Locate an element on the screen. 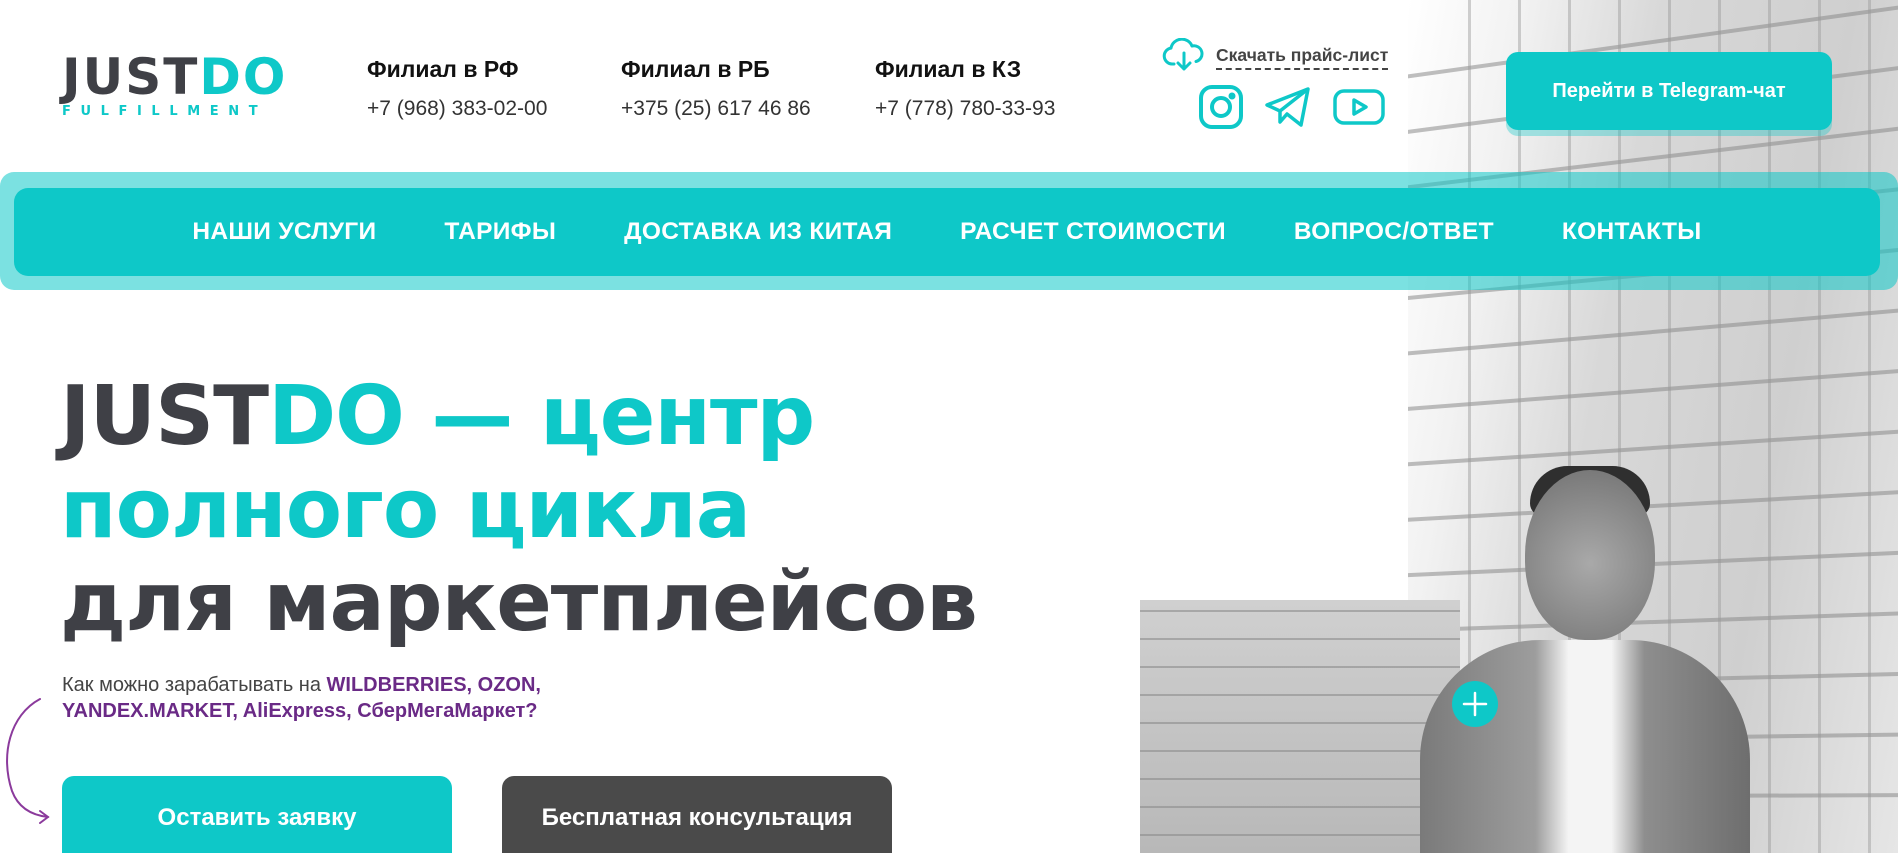  download-price-list: Скачать прайс-лист is located at coordinates (1275, 57).